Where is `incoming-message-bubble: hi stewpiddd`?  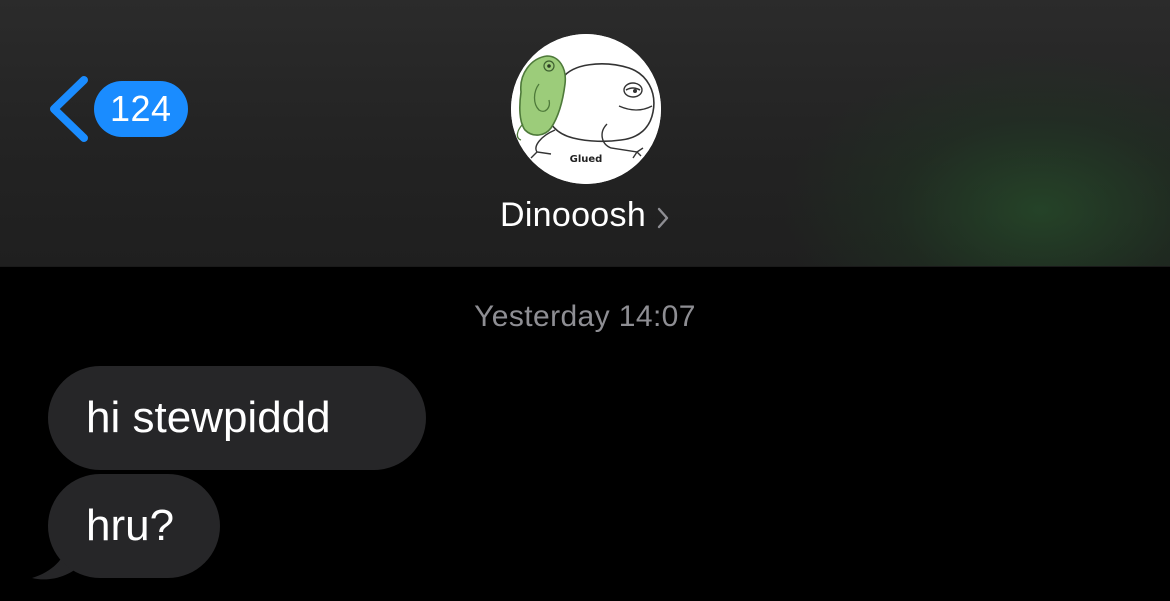
incoming-message-bubble: hi stewpiddd is located at coordinates (237, 418).